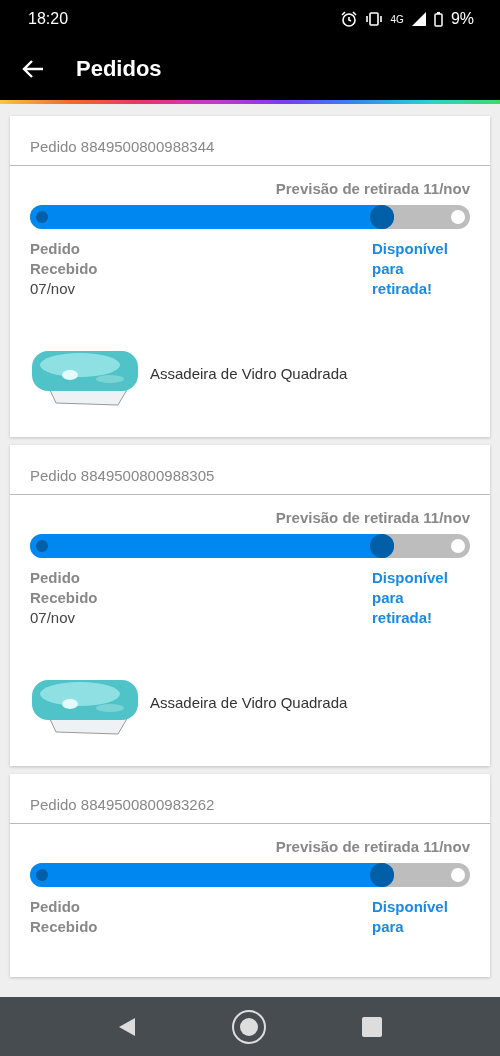  Describe the element at coordinates (119, 69) in the screenshot. I see `page-title: Pedidos` at that location.